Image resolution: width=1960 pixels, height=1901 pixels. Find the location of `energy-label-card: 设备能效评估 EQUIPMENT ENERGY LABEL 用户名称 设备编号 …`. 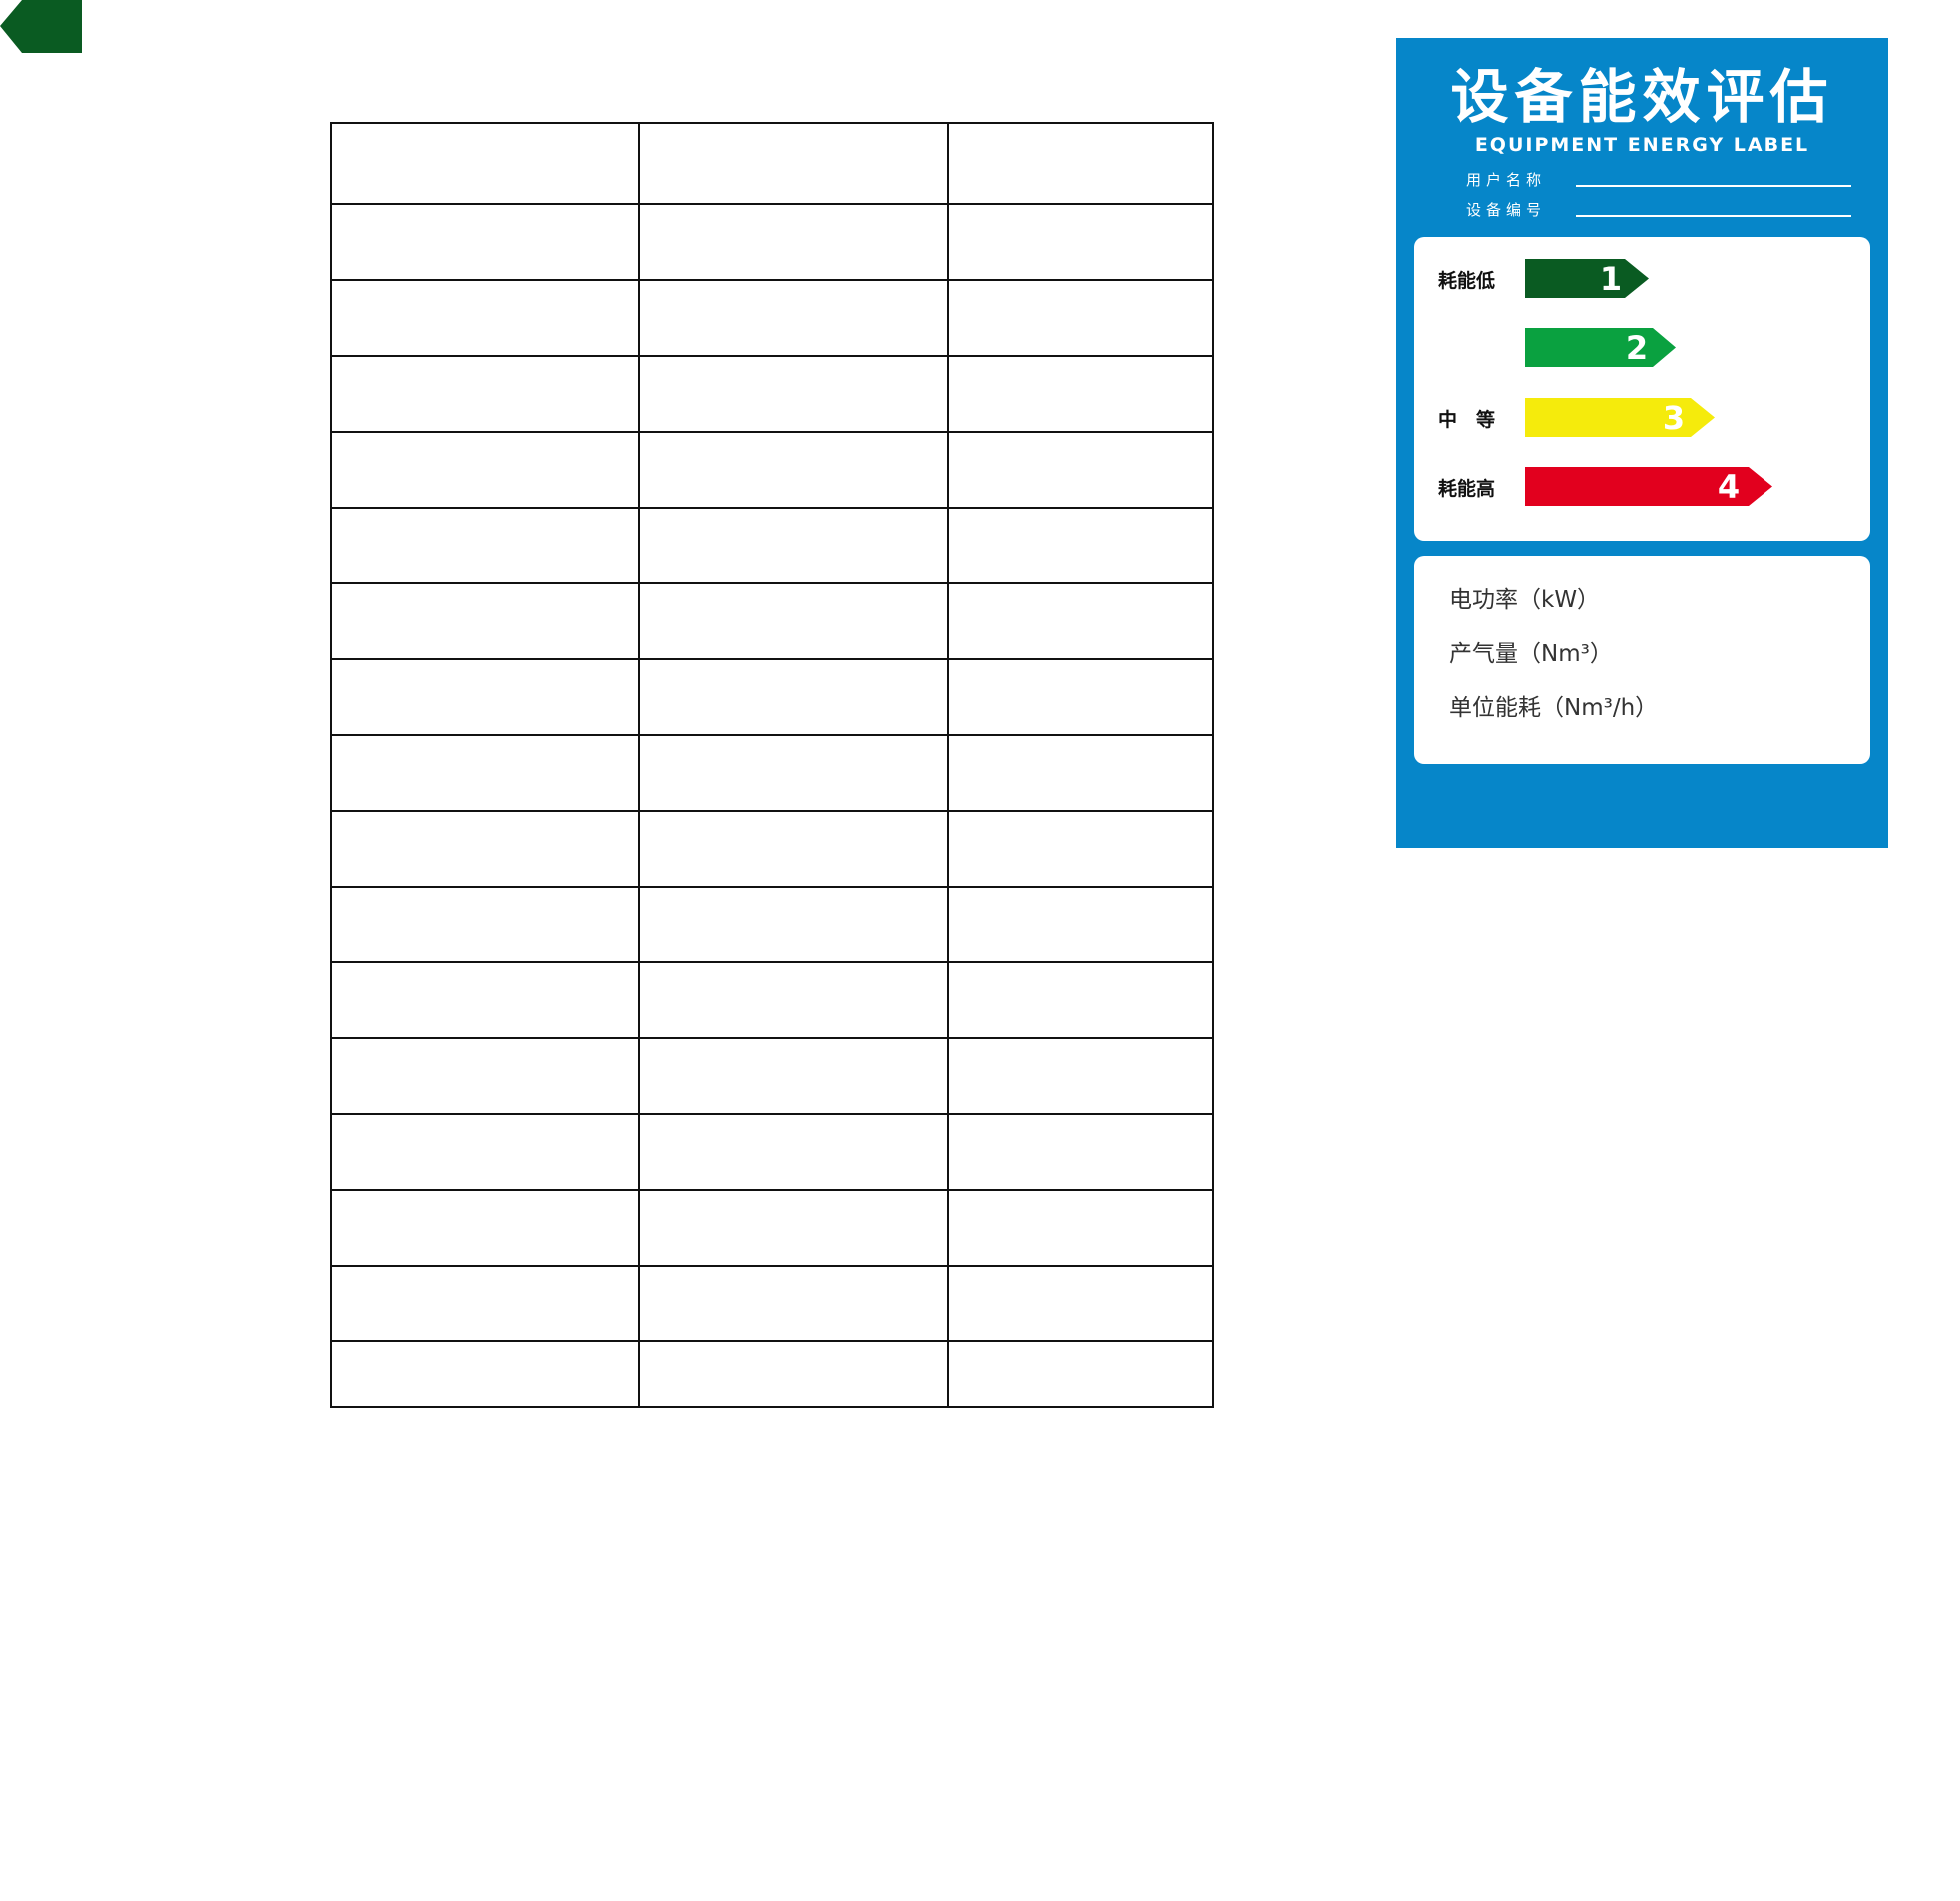

energy-label-card: 设备能效评估 EQUIPMENT ENERGY LABEL 用户名称 设备编号 … is located at coordinates (1642, 443).